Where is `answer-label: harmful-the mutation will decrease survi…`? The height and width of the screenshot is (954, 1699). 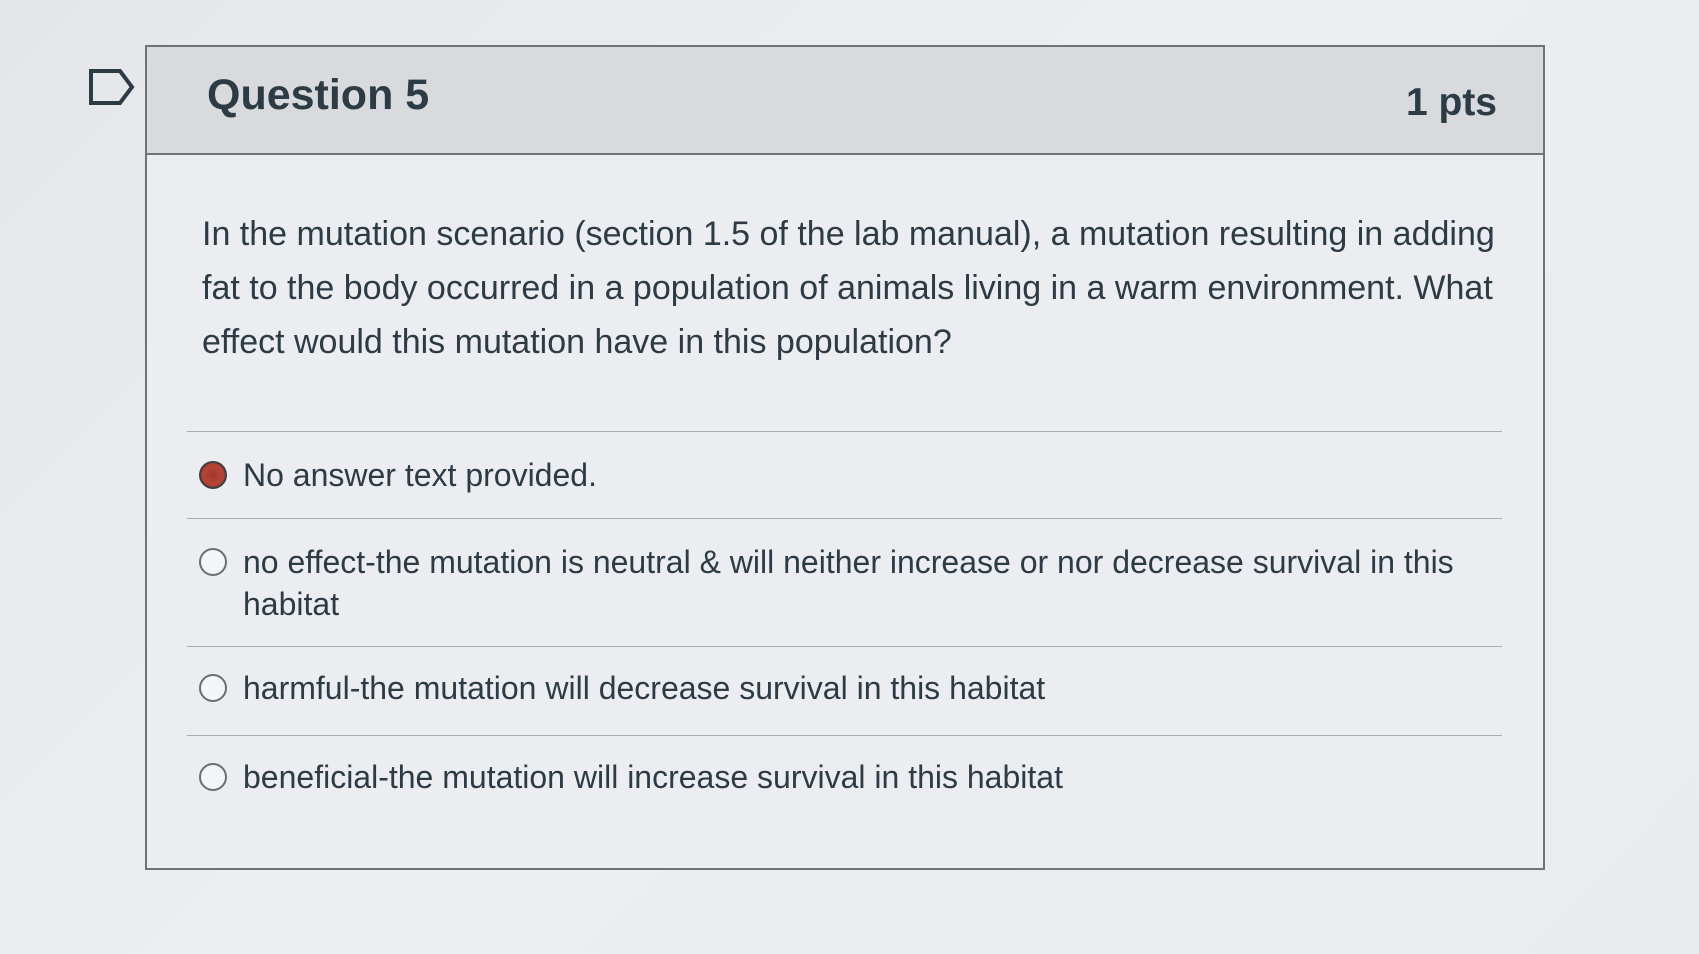 answer-label: harmful-the mutation will decrease survi… is located at coordinates (644, 688).